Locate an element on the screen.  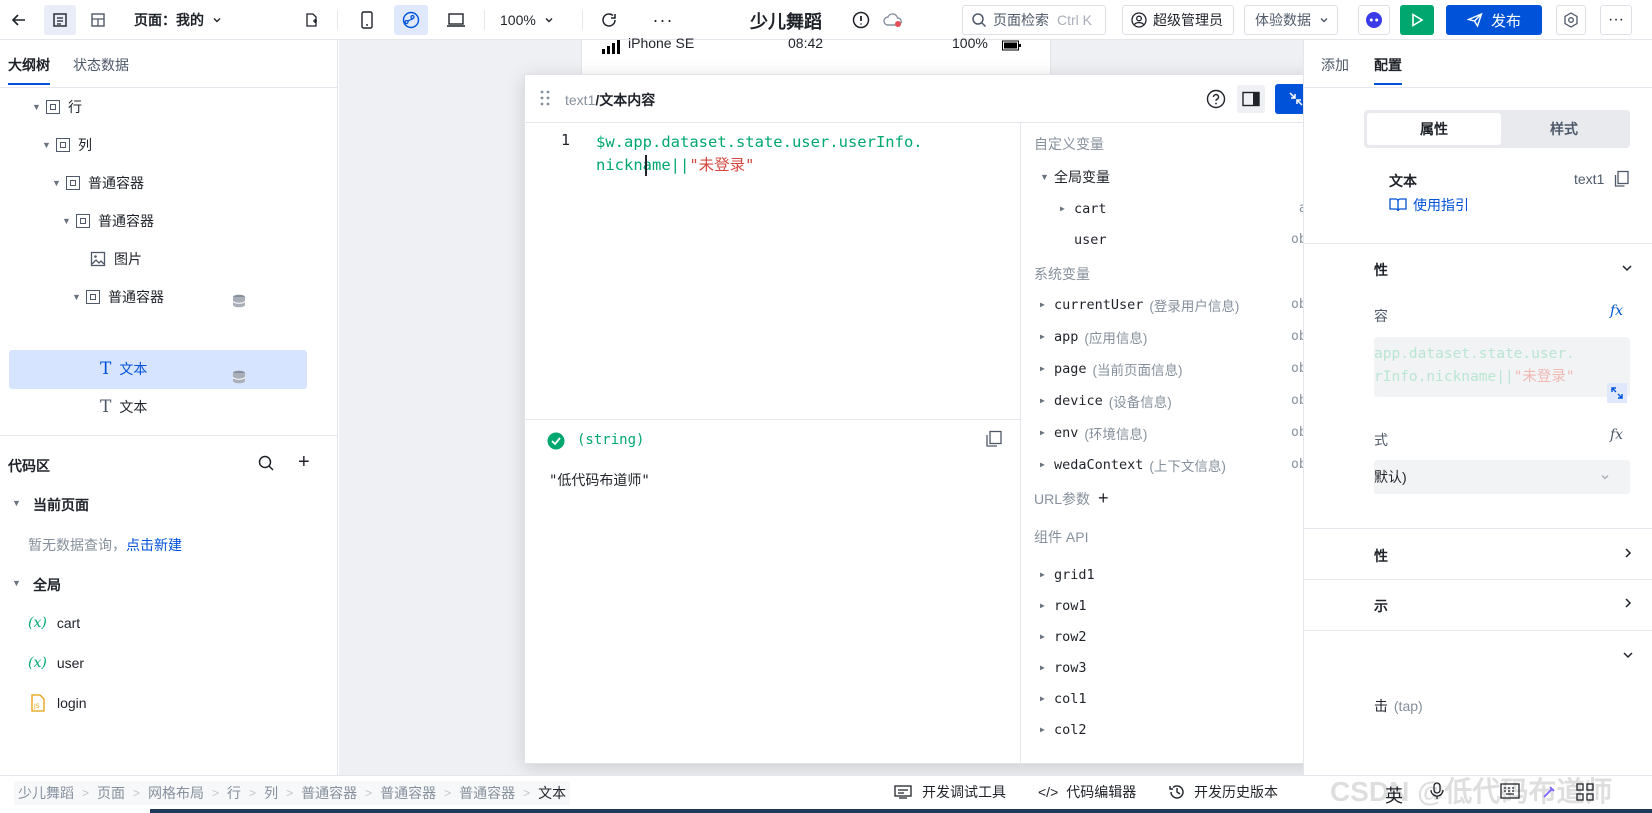
global-item-user: (x) user is located at coordinates (56, 663).